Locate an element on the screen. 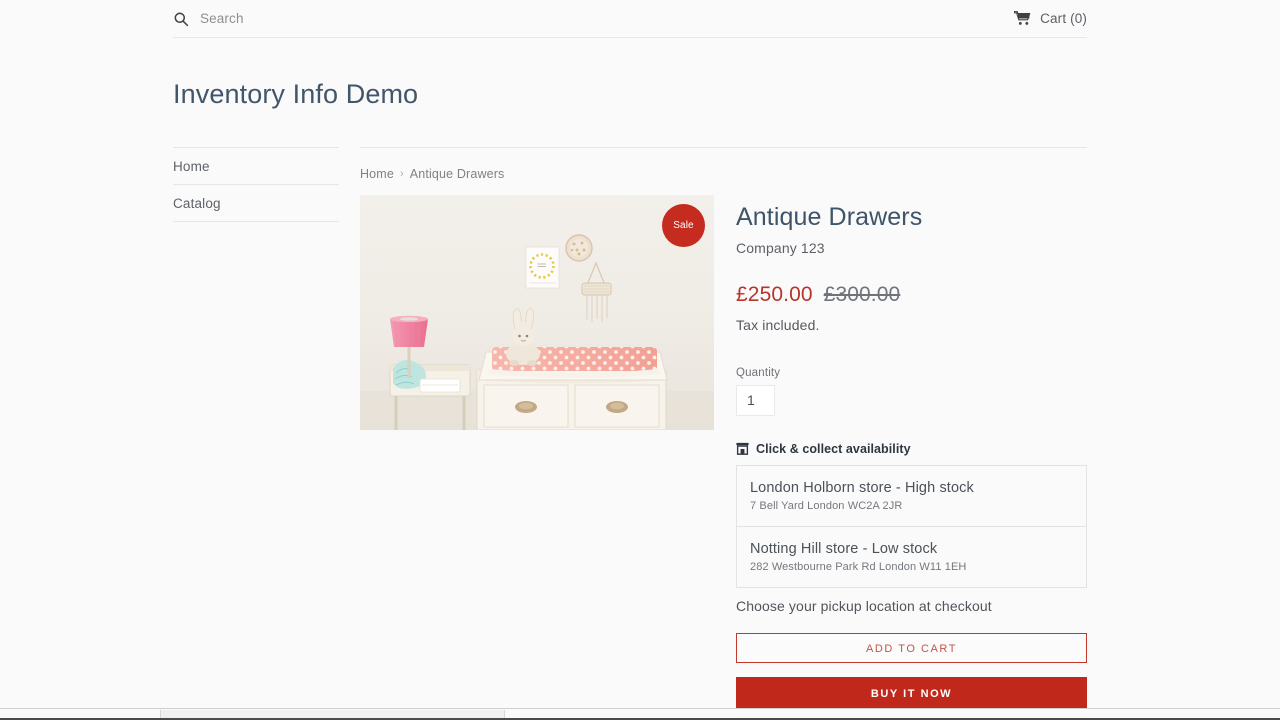  search-icon is located at coordinates (181, 19).